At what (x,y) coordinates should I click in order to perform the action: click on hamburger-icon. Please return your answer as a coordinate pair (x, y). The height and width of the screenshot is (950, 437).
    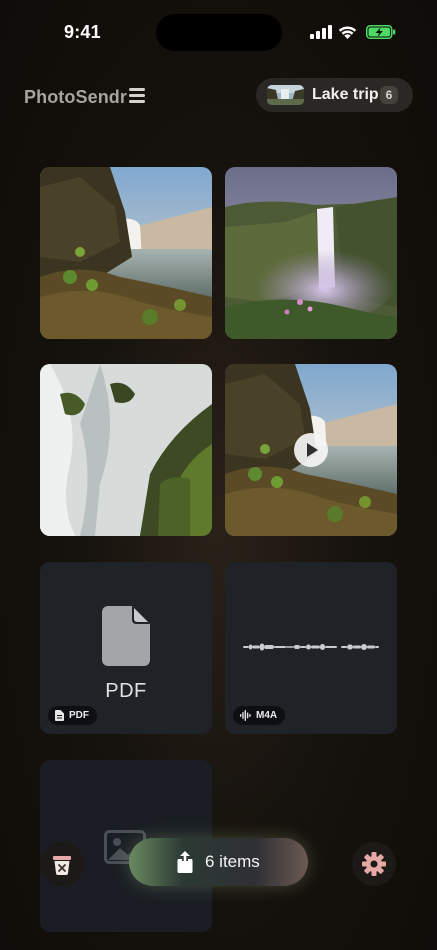
    Looking at the image, I should click on (138, 96).